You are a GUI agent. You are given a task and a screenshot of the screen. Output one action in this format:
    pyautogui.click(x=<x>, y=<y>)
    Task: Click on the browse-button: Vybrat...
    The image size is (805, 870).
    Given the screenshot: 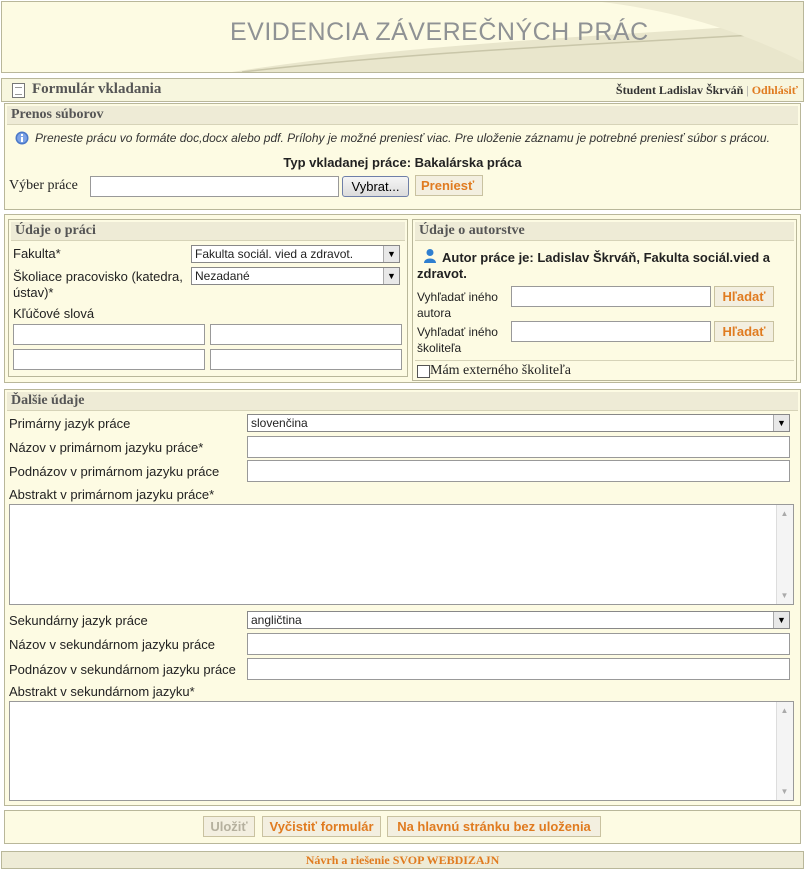 What is the action you would take?
    pyautogui.click(x=375, y=186)
    